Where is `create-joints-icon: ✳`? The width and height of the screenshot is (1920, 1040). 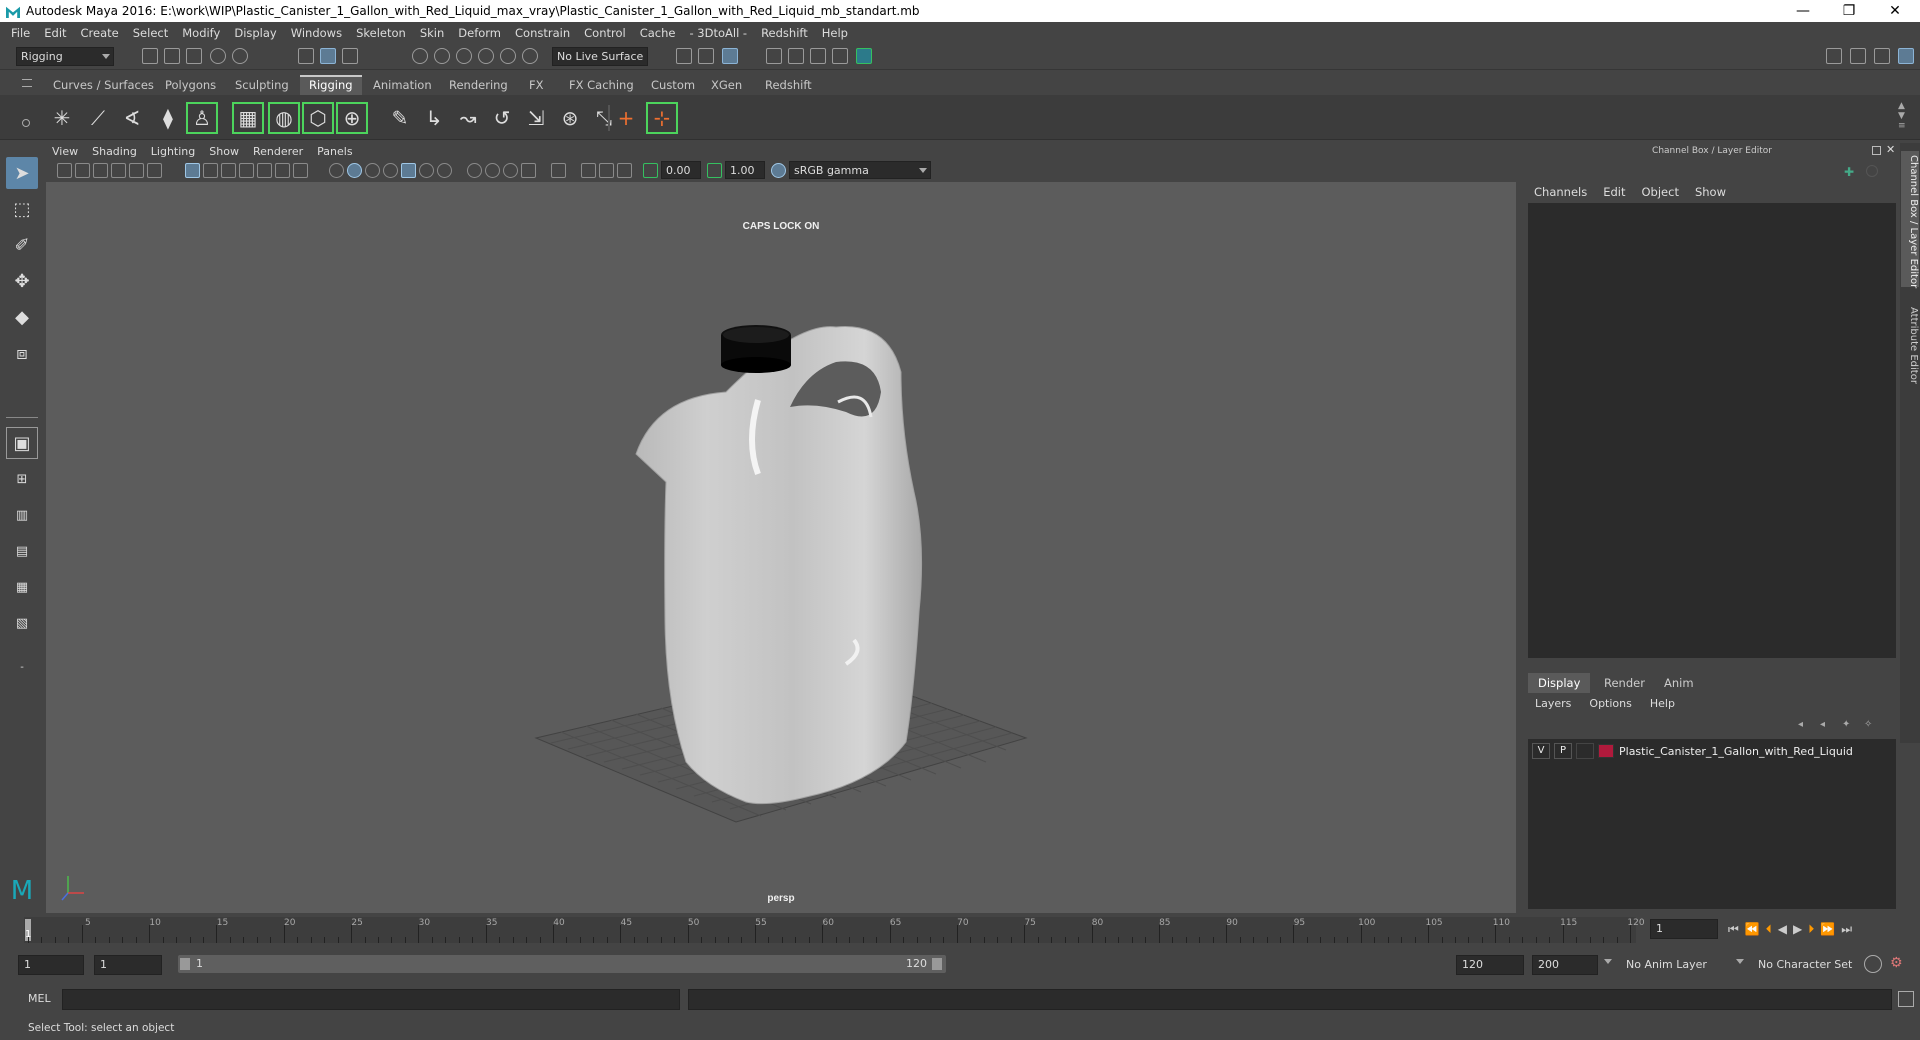 create-joints-icon: ✳ is located at coordinates (62, 118).